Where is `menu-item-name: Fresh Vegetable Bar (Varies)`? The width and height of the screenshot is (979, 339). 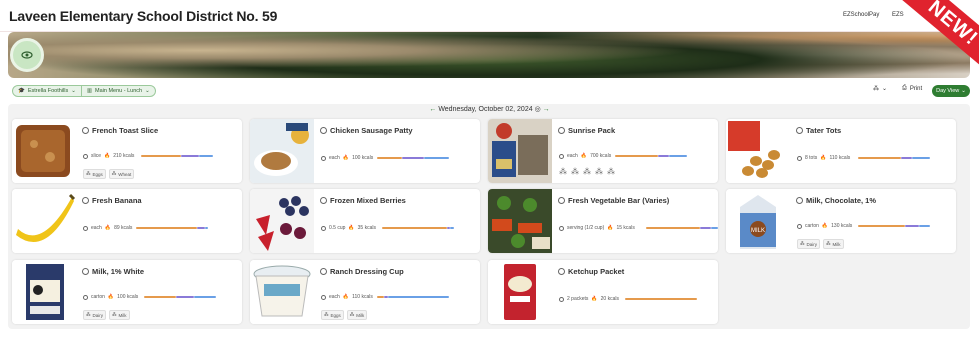 menu-item-name: Fresh Vegetable Bar (Varies) is located at coordinates (613, 200).